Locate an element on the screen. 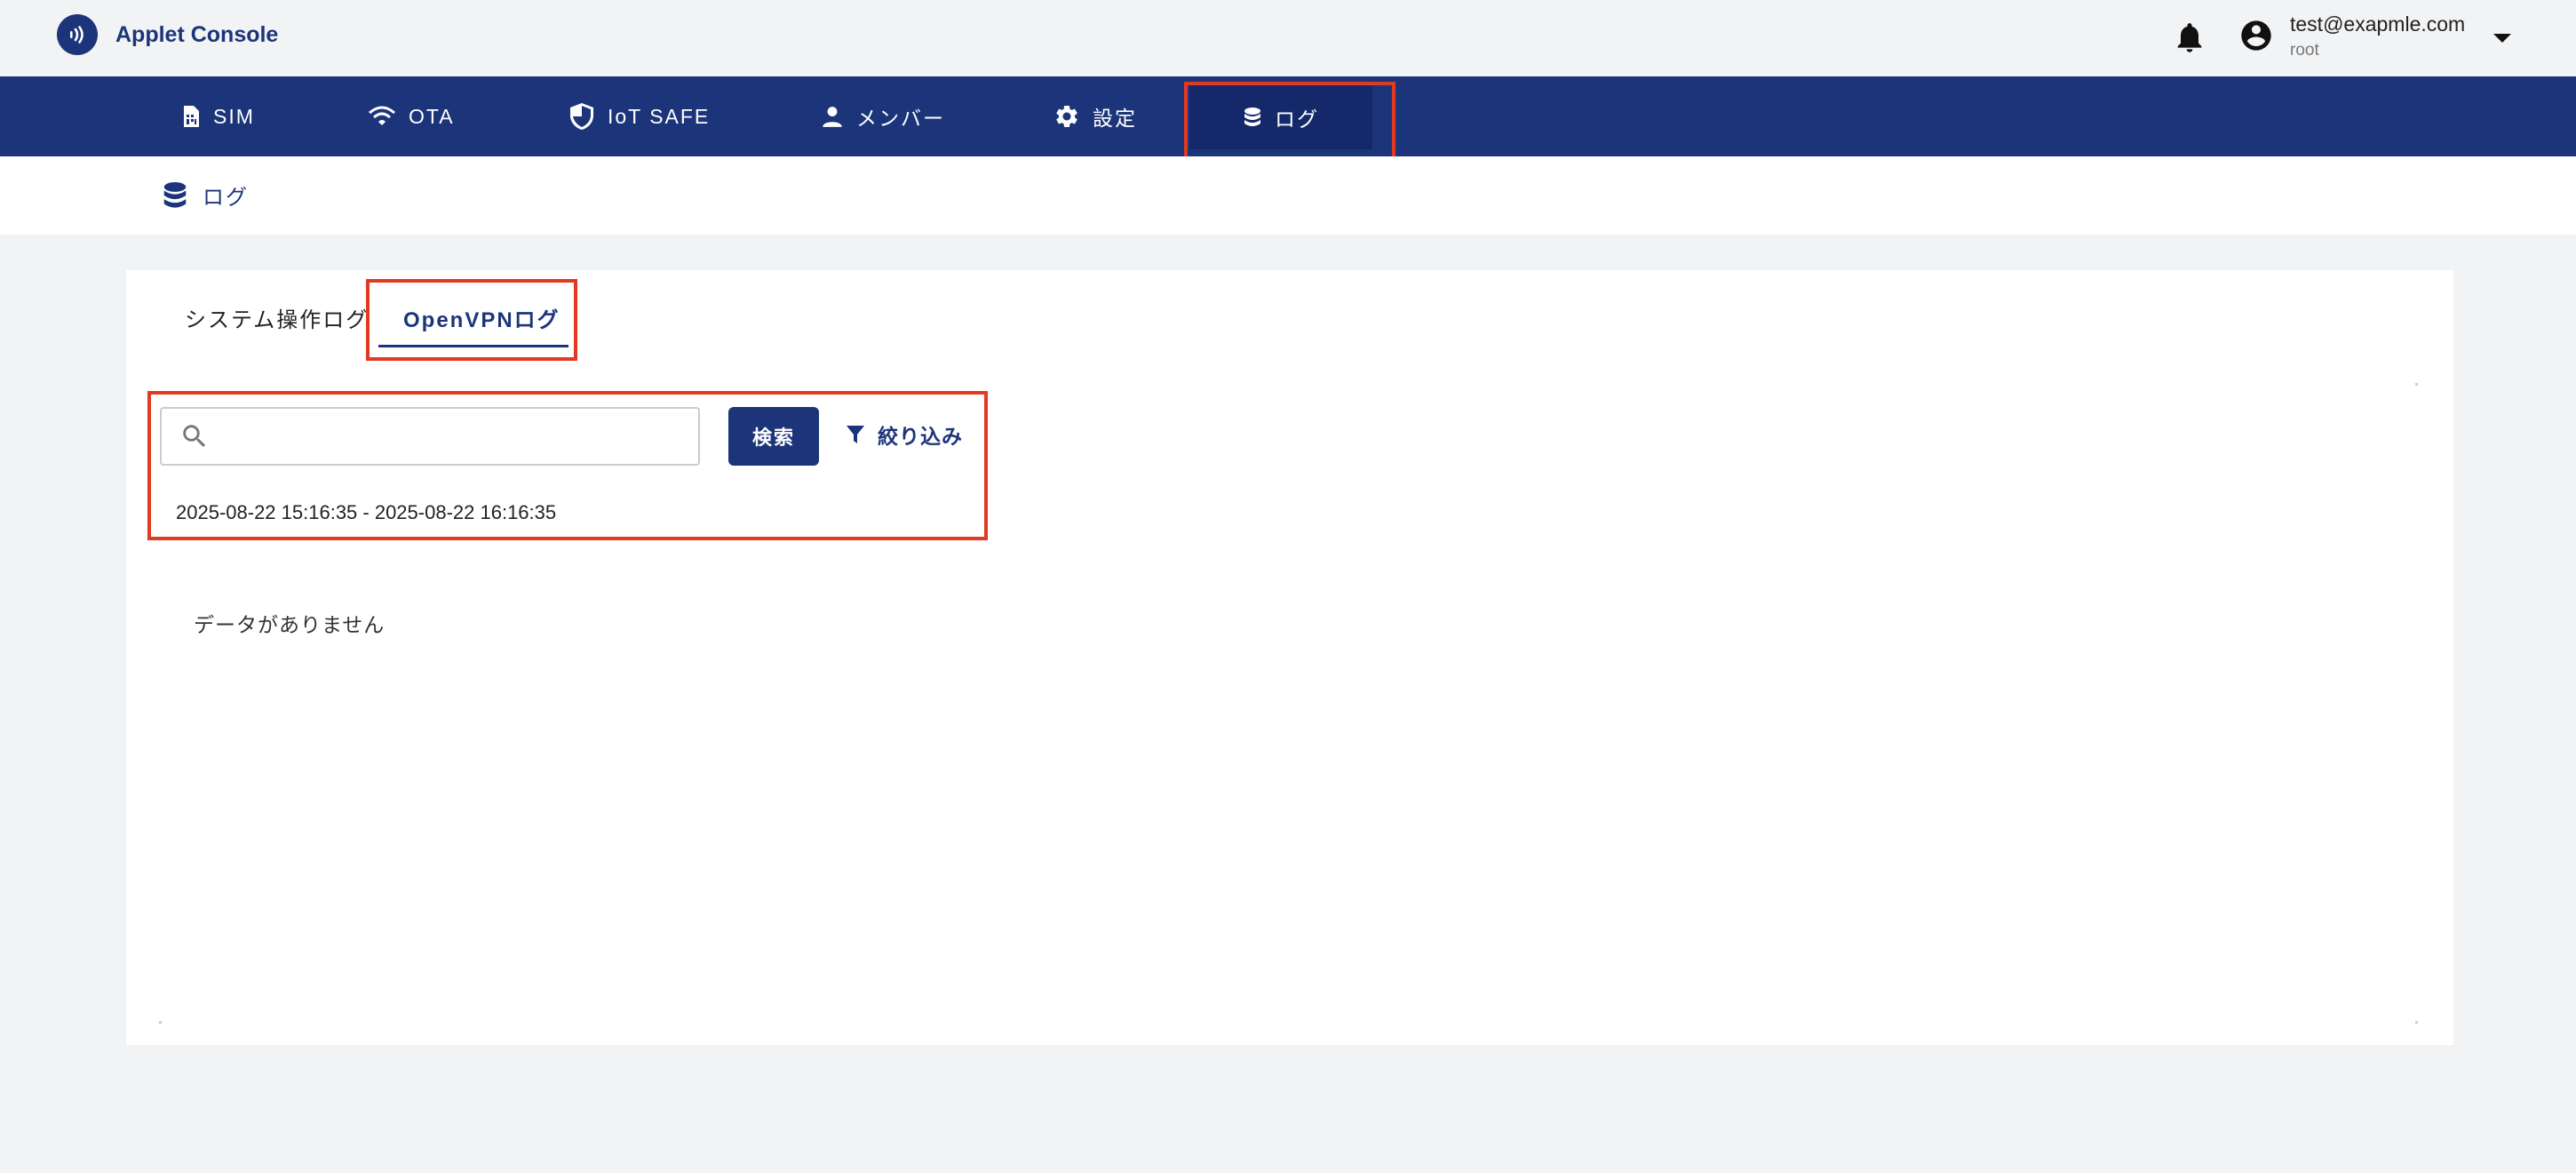 The height and width of the screenshot is (1173, 2576). nav-item-logs: ログ is located at coordinates (1280, 117).